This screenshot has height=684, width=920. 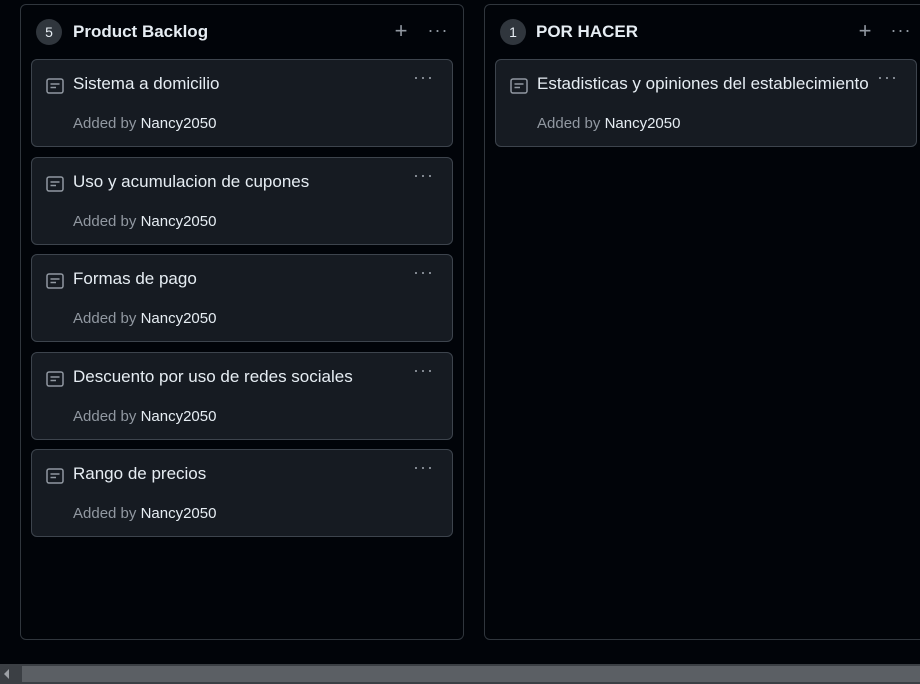 I want to click on card-title: Formas de pago, so click(x=135, y=279).